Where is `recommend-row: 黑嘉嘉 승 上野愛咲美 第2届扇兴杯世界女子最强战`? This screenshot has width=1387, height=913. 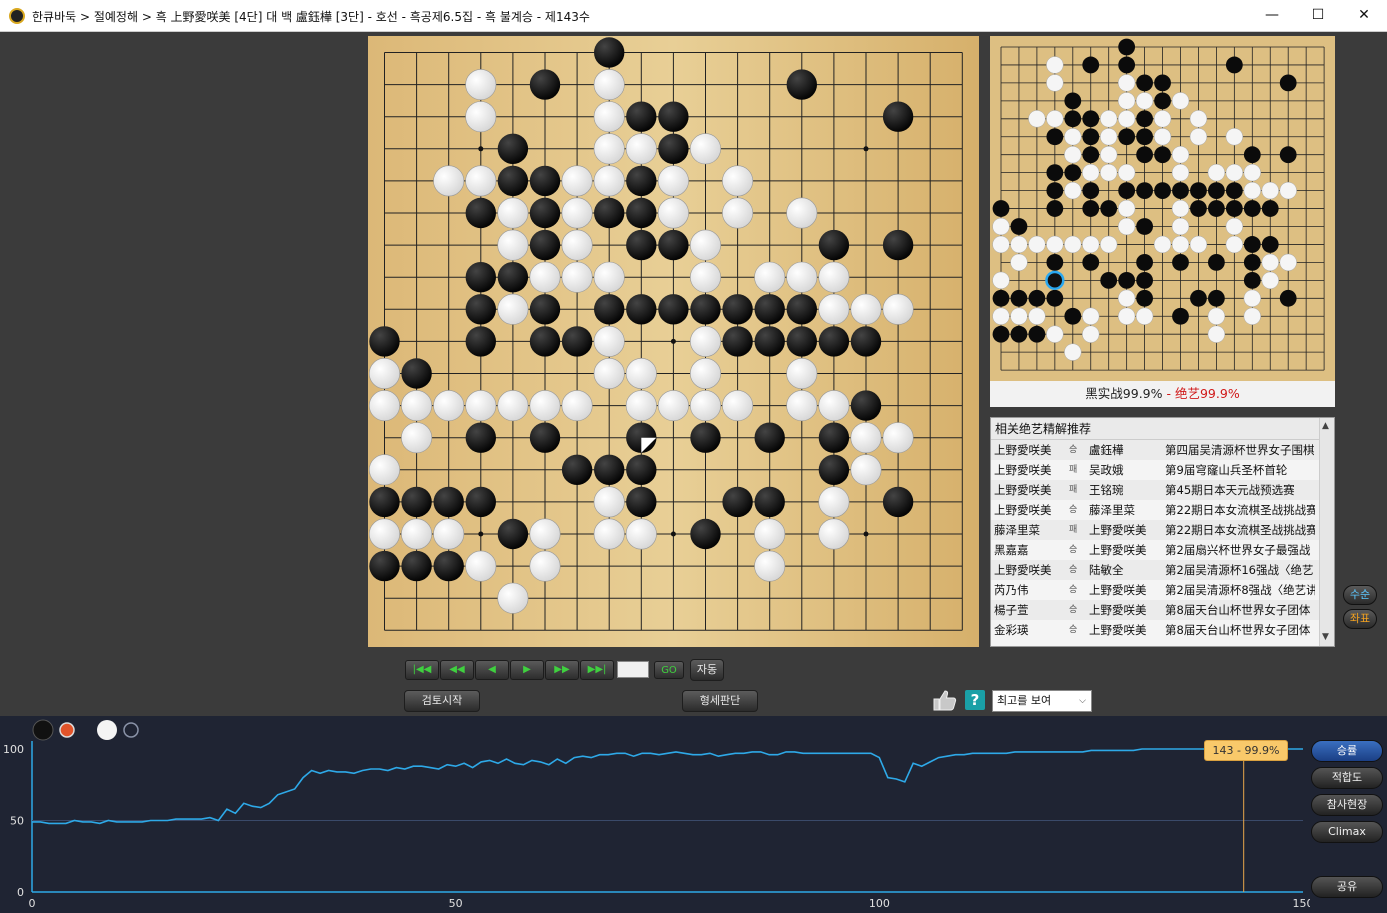
recommend-row: 黑嘉嘉 승 上野愛咲美 第2届扇兴杯世界女子最强战 is located at coordinates (1162, 550).